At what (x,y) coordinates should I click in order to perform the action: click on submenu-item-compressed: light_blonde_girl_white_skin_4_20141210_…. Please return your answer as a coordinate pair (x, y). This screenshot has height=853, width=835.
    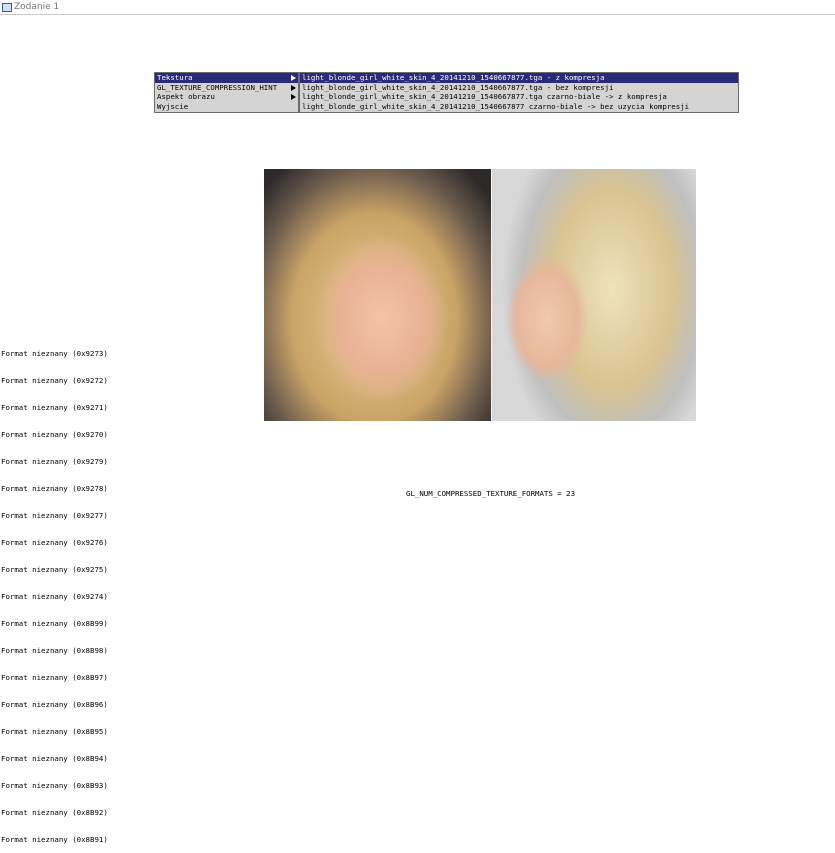
    Looking at the image, I should click on (519, 78).